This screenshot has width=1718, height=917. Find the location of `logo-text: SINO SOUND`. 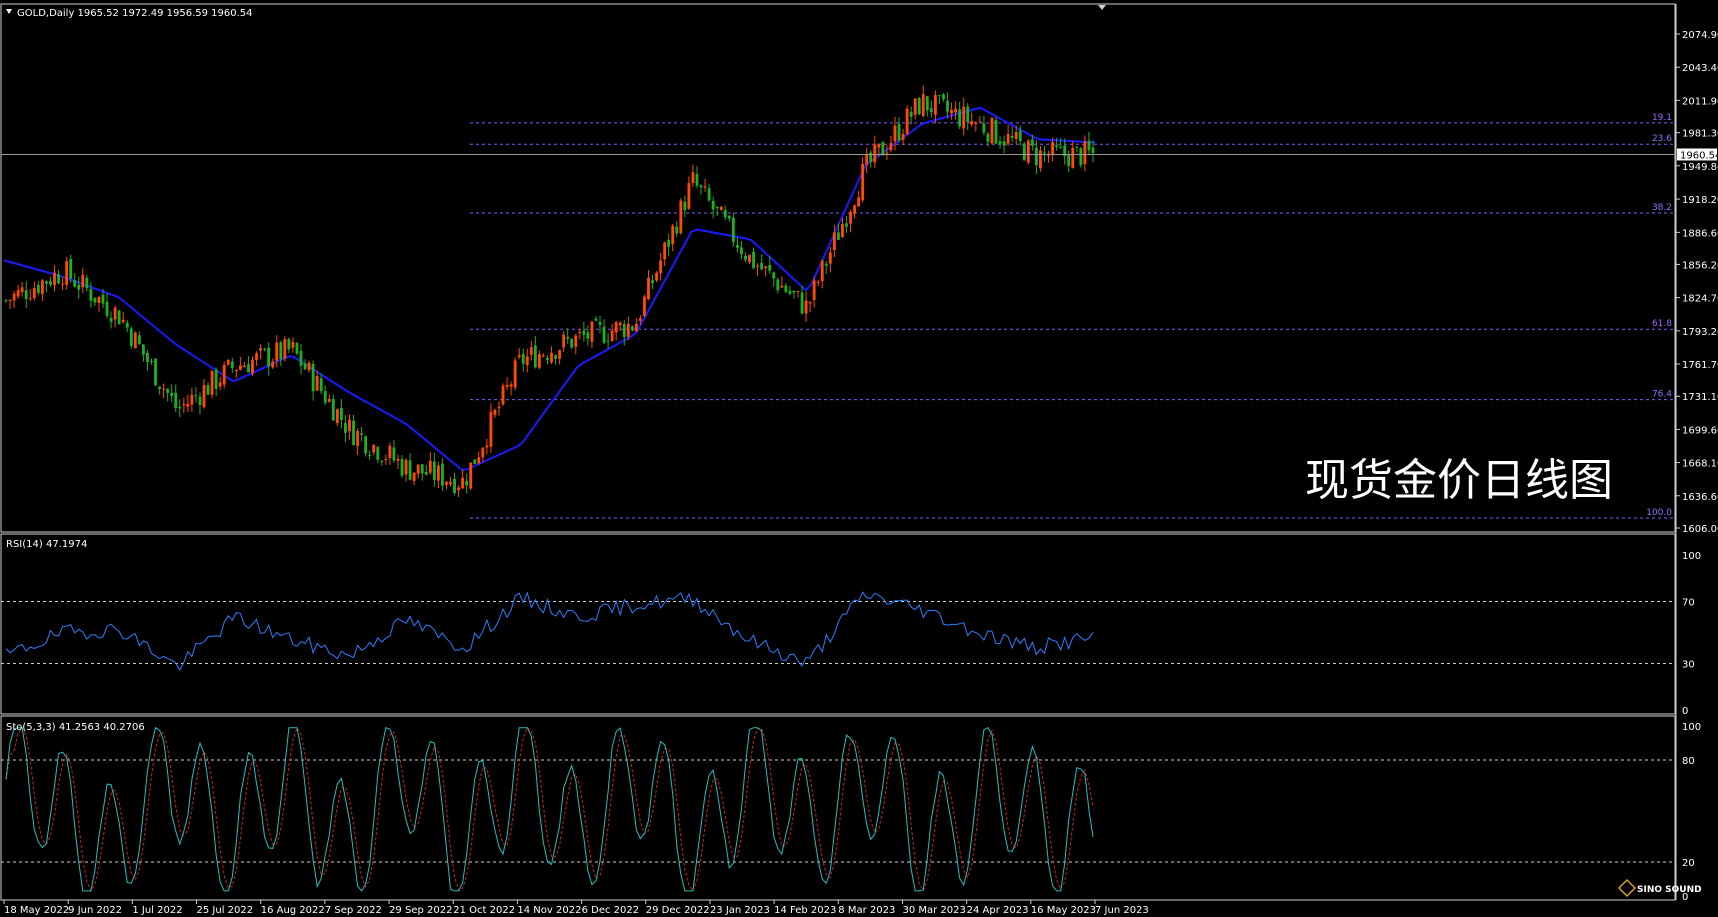

logo-text: SINO SOUND is located at coordinates (1669, 890).